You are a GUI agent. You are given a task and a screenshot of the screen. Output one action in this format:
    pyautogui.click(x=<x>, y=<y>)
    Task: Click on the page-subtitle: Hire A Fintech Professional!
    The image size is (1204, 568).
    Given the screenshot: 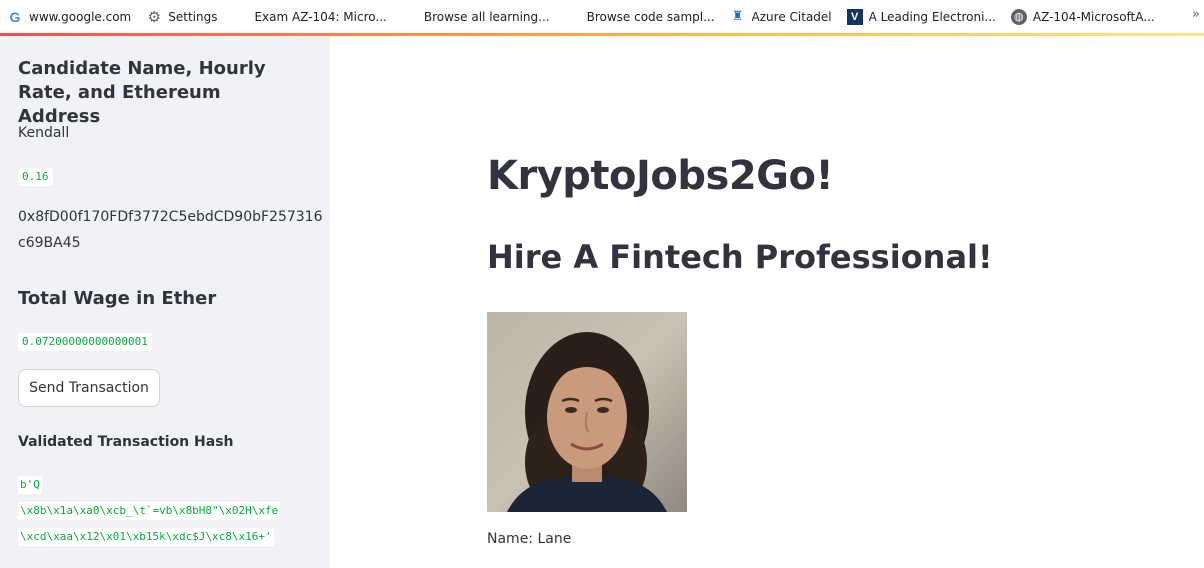 What is the action you would take?
    pyautogui.click(x=740, y=257)
    